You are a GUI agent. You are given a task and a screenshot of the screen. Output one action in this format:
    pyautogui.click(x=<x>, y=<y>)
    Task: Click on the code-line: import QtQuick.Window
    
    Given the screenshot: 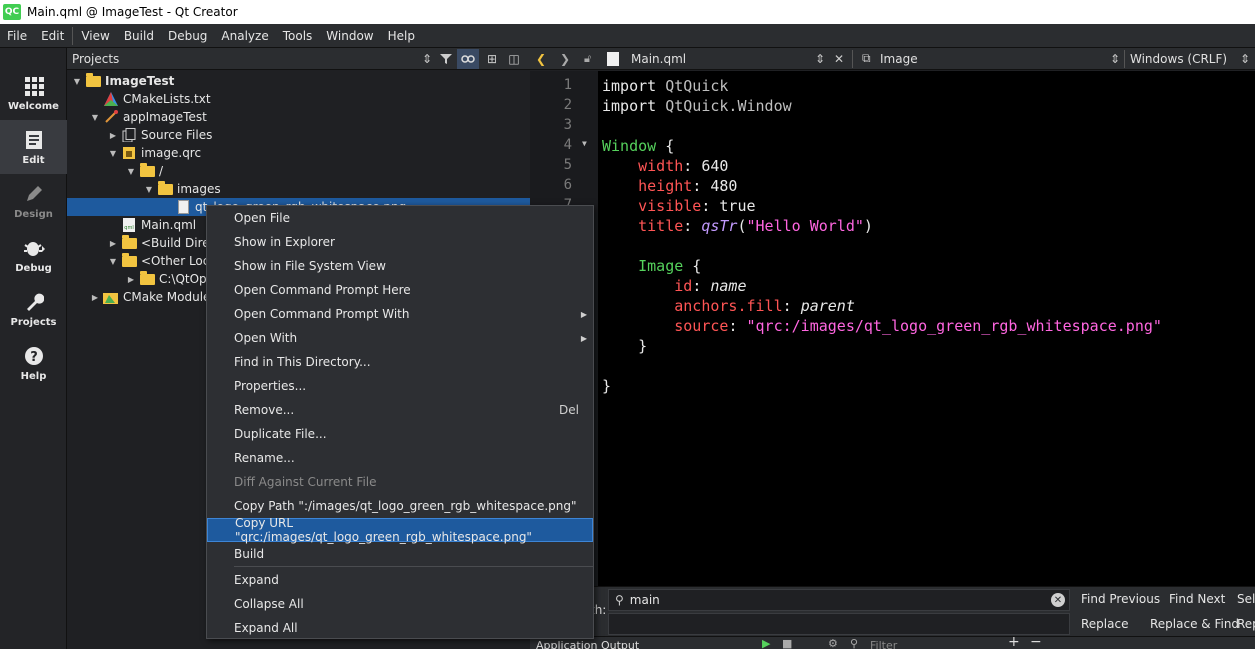 What is the action you would take?
    pyautogui.click(x=697, y=106)
    